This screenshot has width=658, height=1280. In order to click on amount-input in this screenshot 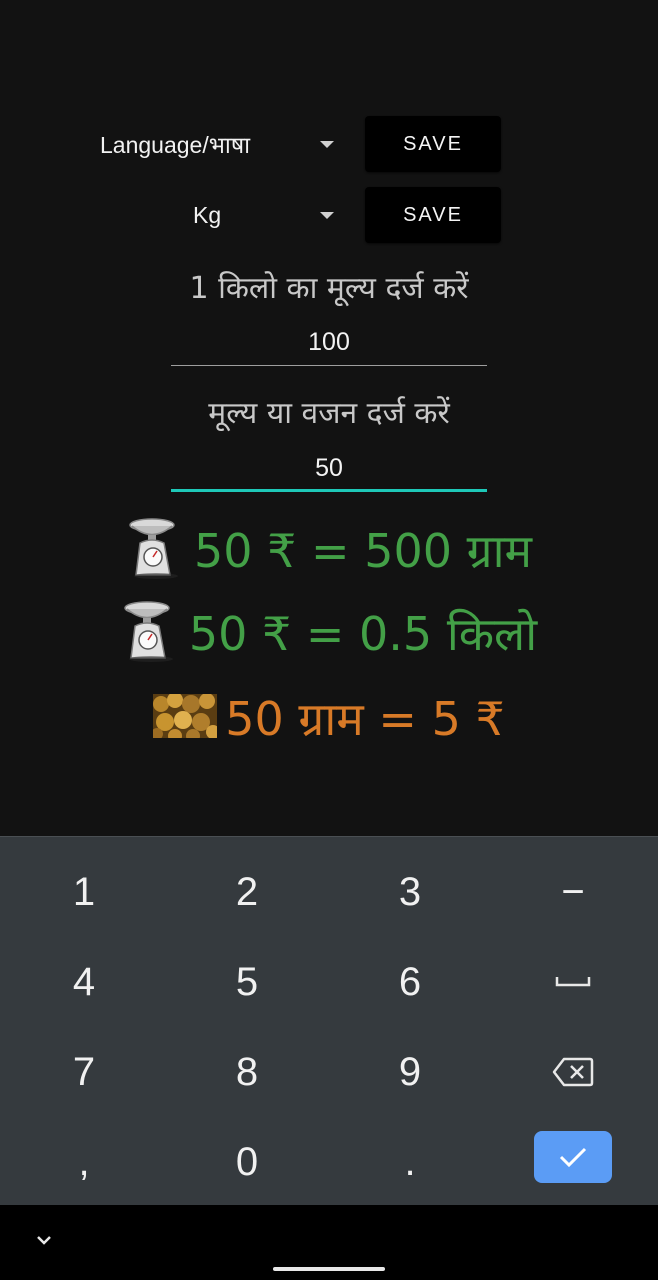, I will do `click(329, 468)`.